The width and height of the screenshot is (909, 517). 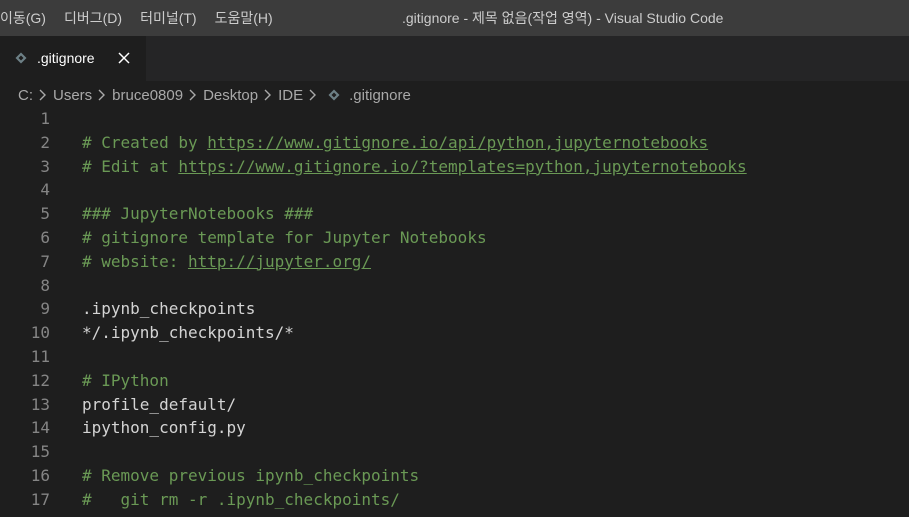 I want to click on line-number: 12, so click(x=40, y=380).